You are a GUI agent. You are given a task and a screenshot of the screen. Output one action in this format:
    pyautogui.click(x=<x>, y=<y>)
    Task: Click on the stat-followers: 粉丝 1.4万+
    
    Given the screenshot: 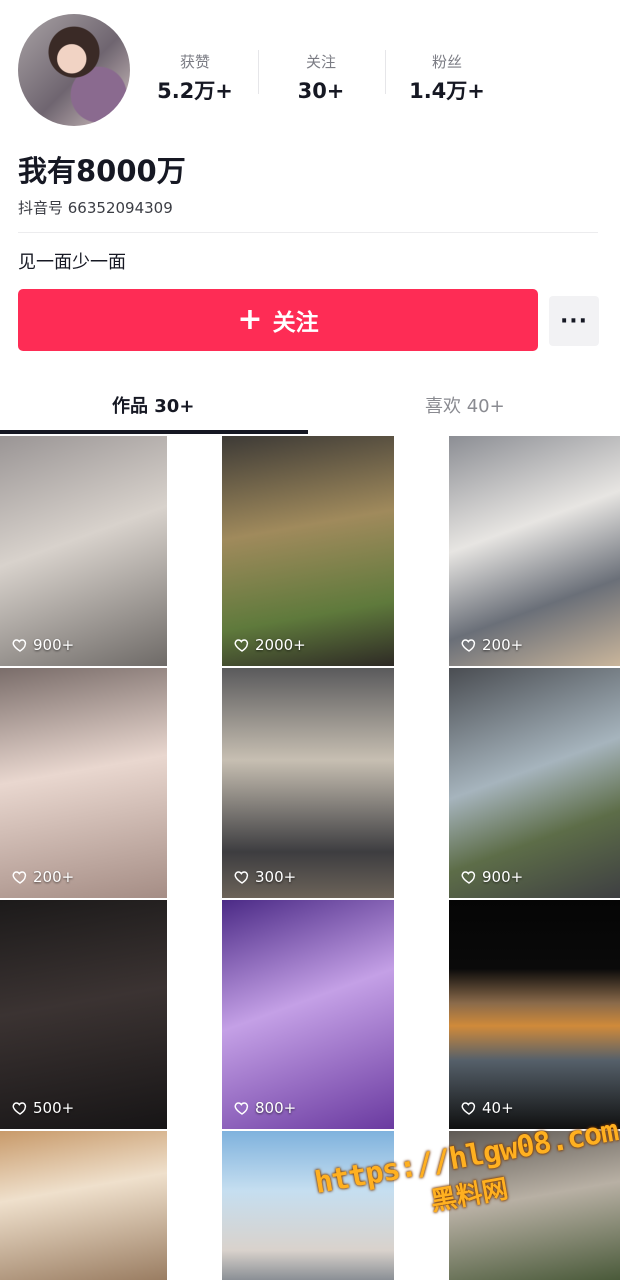 What is the action you would take?
    pyautogui.click(x=447, y=79)
    